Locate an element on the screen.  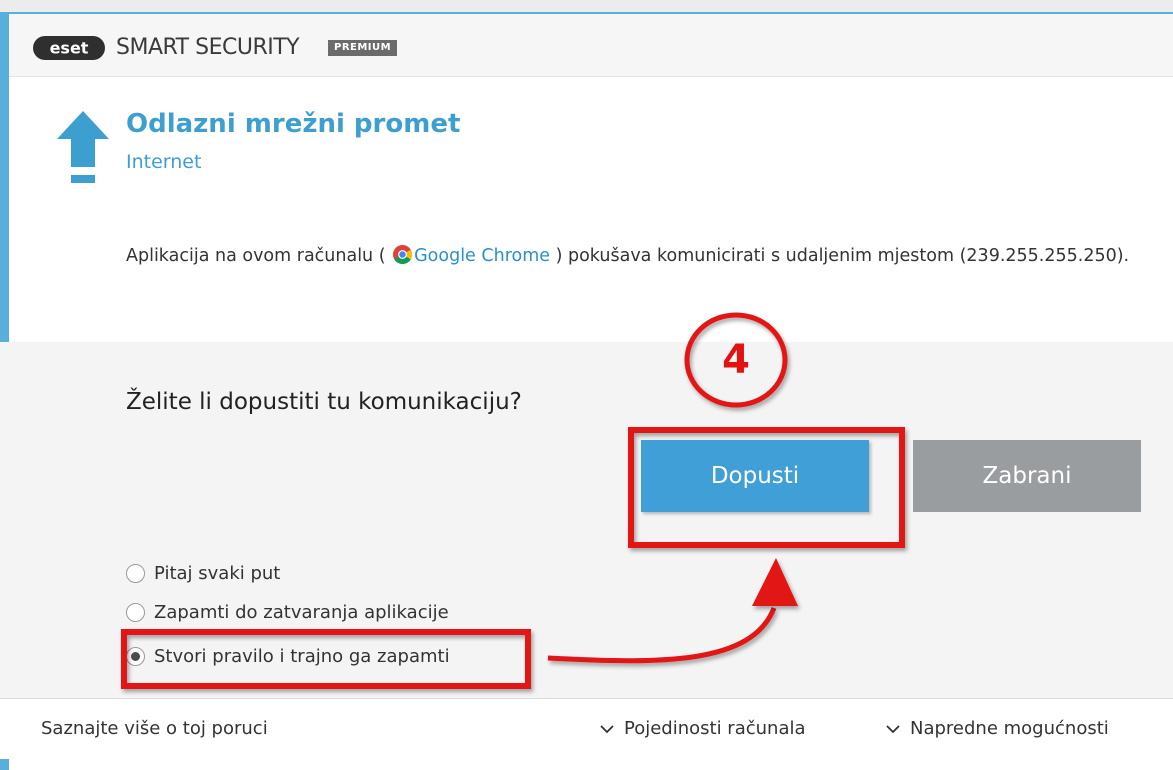
alert-subtitle: Internet is located at coordinates (164, 162).